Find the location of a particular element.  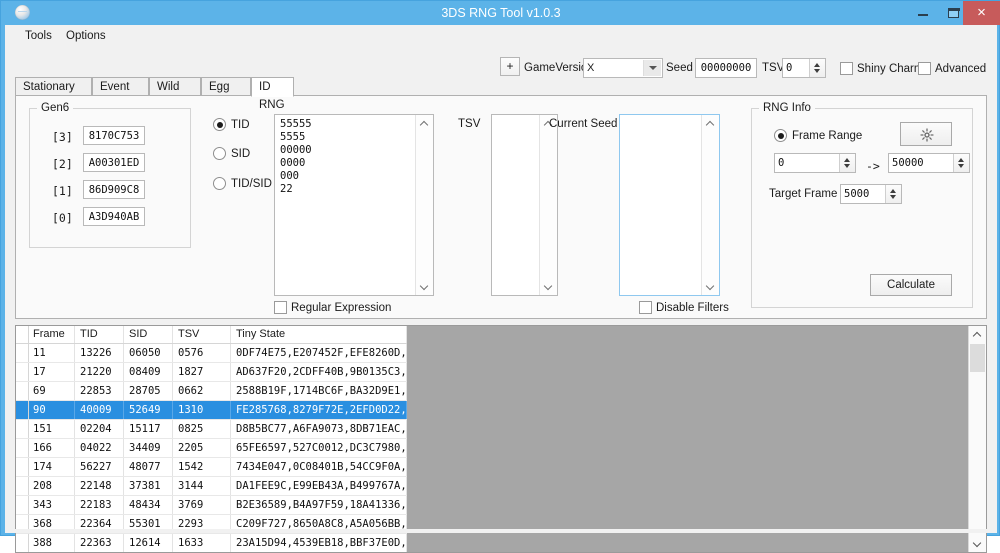

column-header-tid: TID is located at coordinates (99, 334).